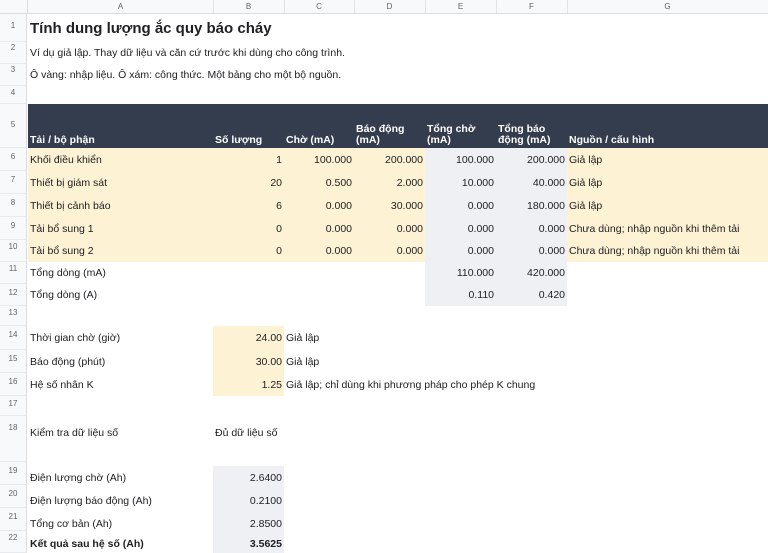  I want to click on column-header-c: C, so click(319, 6).